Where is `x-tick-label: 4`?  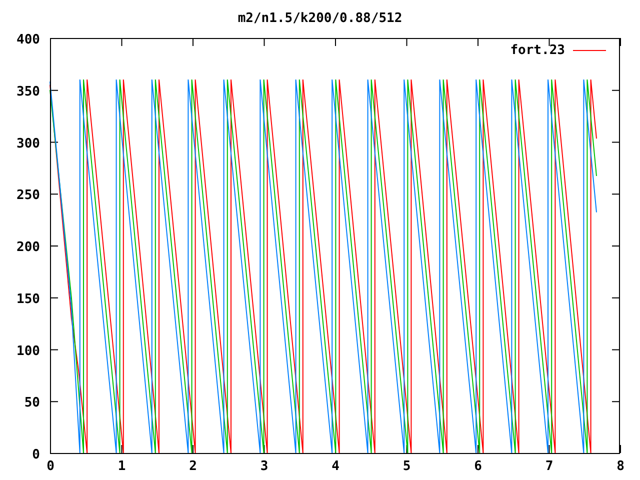 x-tick-label: 4 is located at coordinates (336, 466).